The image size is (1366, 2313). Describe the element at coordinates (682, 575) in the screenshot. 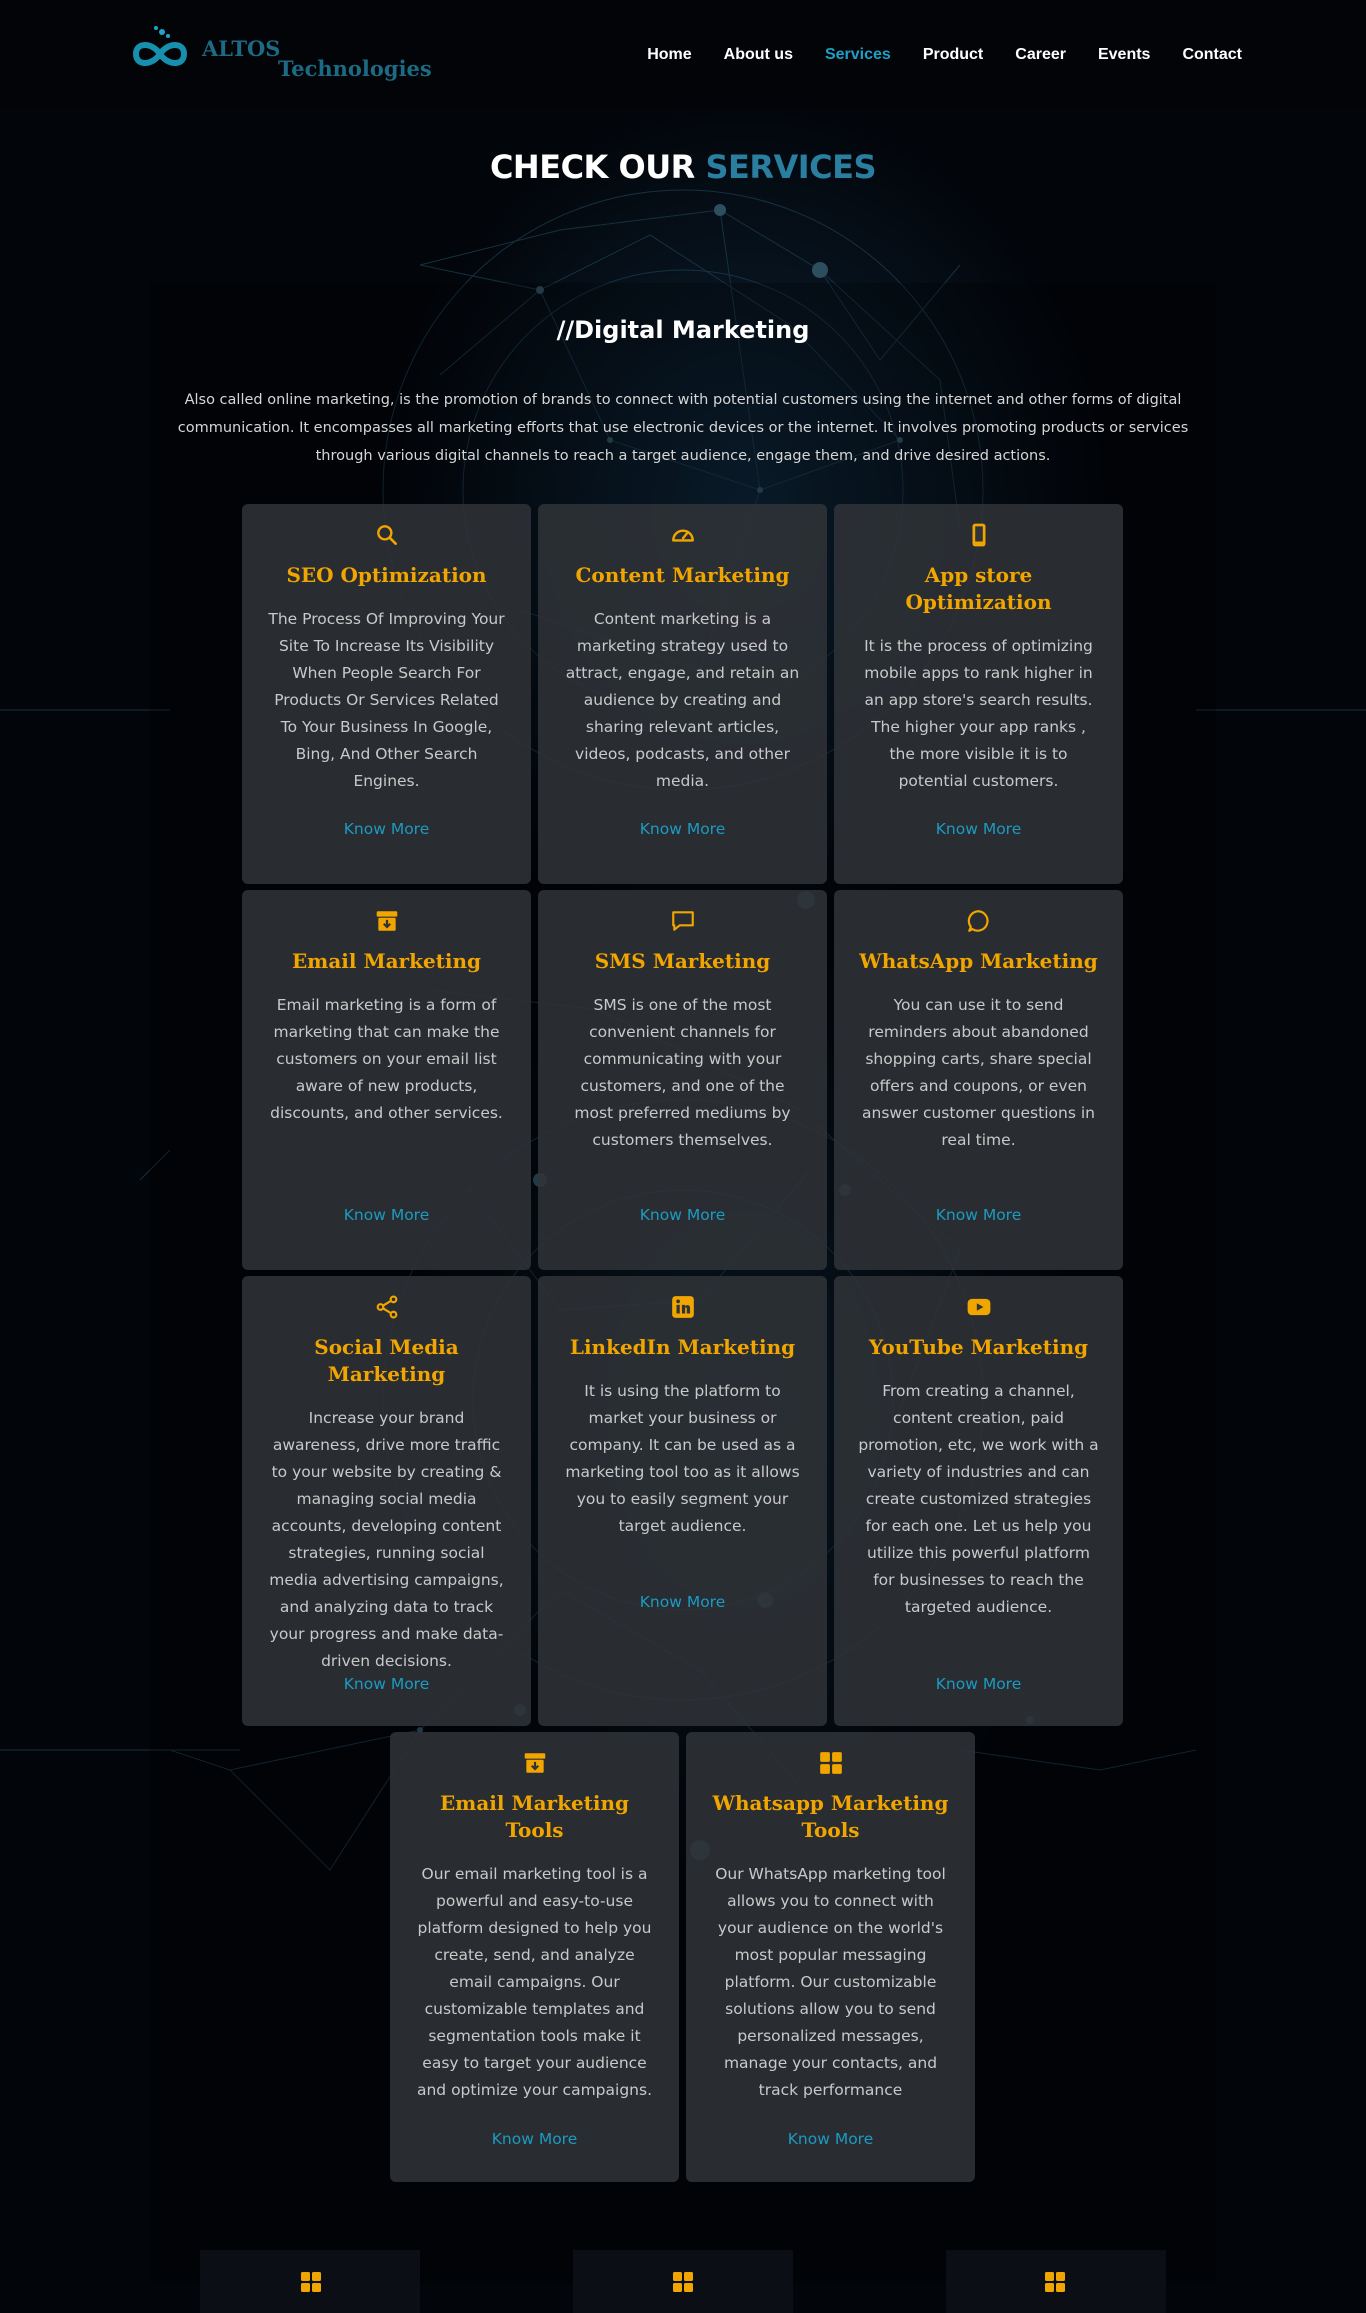

I see `card-title: Content Marketing` at that location.